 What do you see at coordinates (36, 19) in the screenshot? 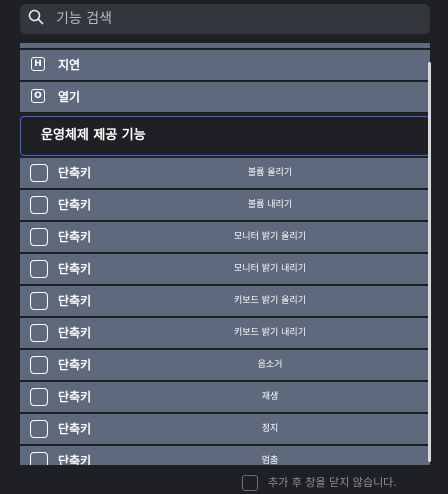
I see `search-icon` at bounding box center [36, 19].